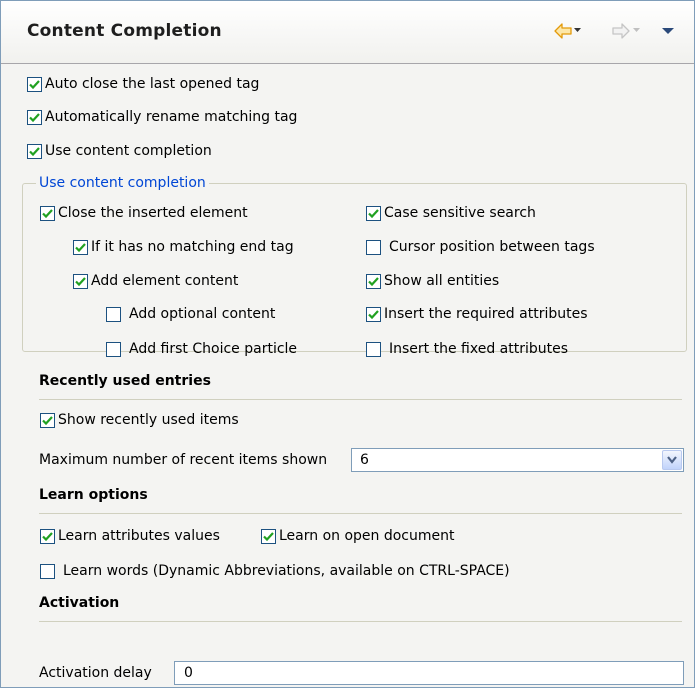  I want to click on show-recent-items-row: Show recently used items, so click(139, 420).